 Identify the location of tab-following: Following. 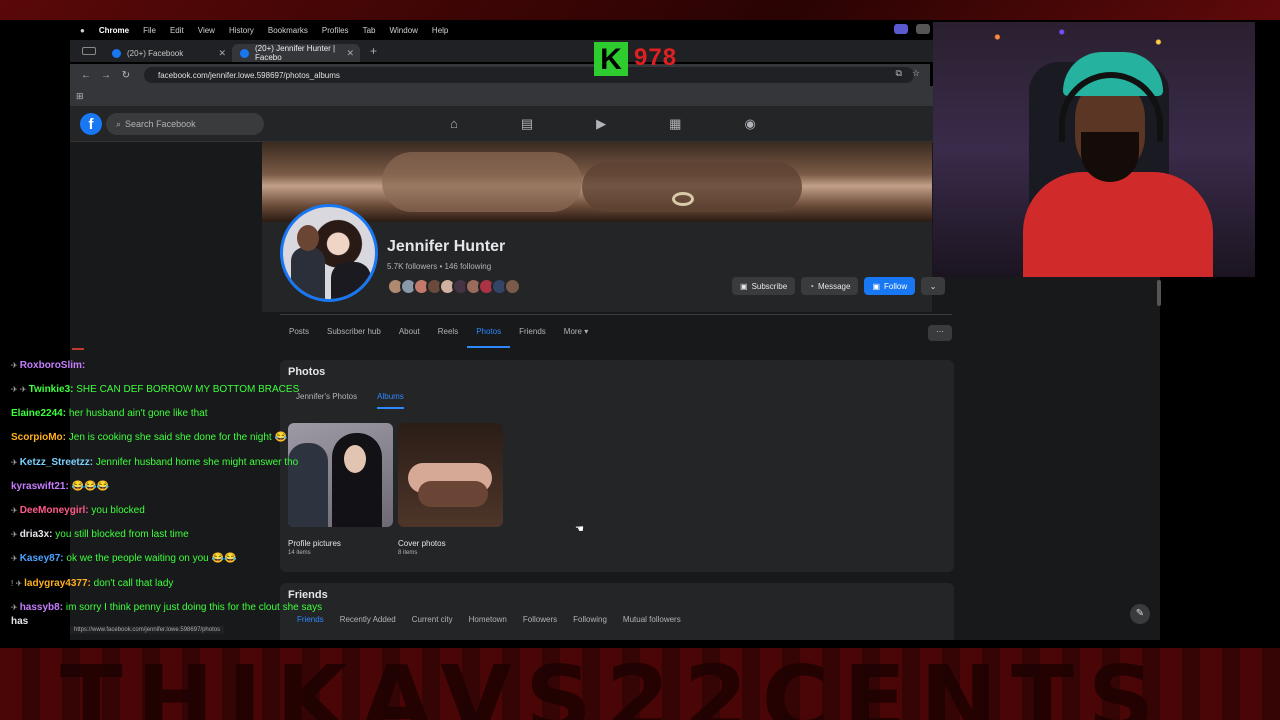
(590, 619).